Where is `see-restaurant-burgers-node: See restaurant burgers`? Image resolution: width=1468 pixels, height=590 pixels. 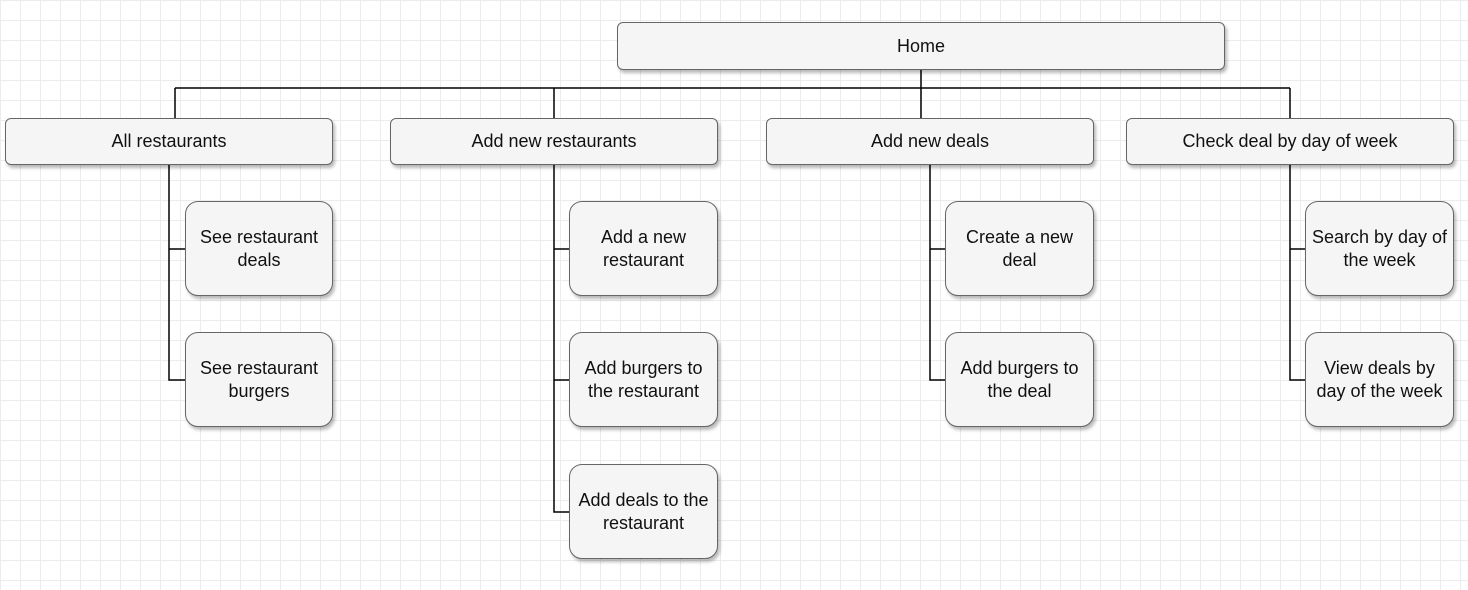 see-restaurant-burgers-node: See restaurant burgers is located at coordinates (259, 379).